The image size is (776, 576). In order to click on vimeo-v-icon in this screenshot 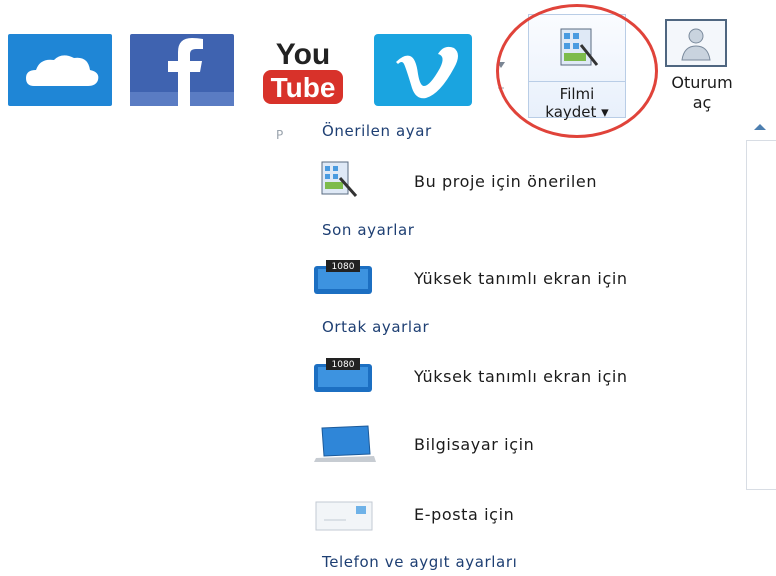, I will do `click(427, 72)`.